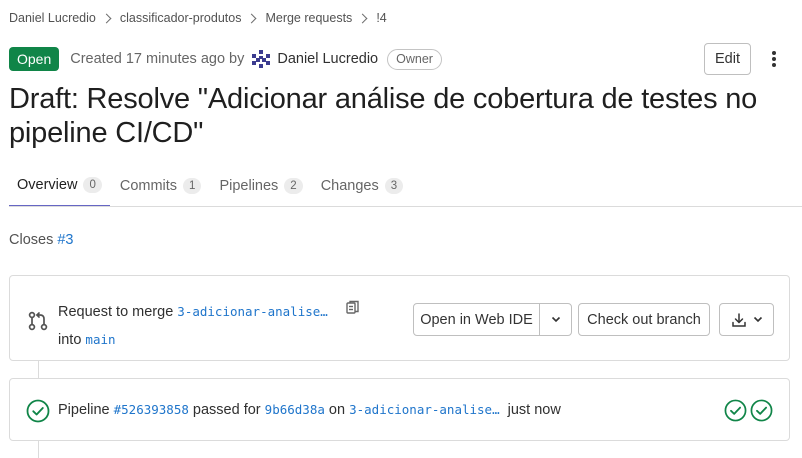 The height and width of the screenshot is (458, 802). Describe the element at coordinates (394, 185) in the screenshot. I see `tab-count: 3` at that location.